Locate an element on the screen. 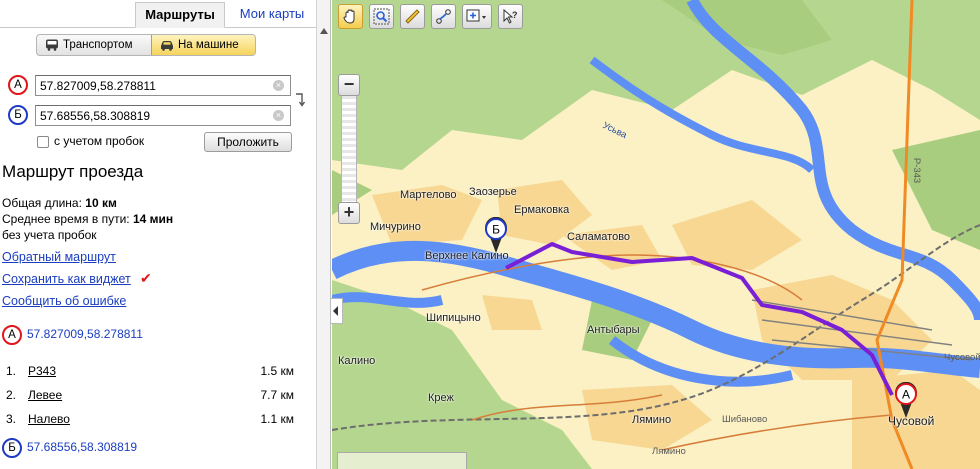 The height and width of the screenshot is (469, 980). place-antybary: Антыбары is located at coordinates (613, 330).